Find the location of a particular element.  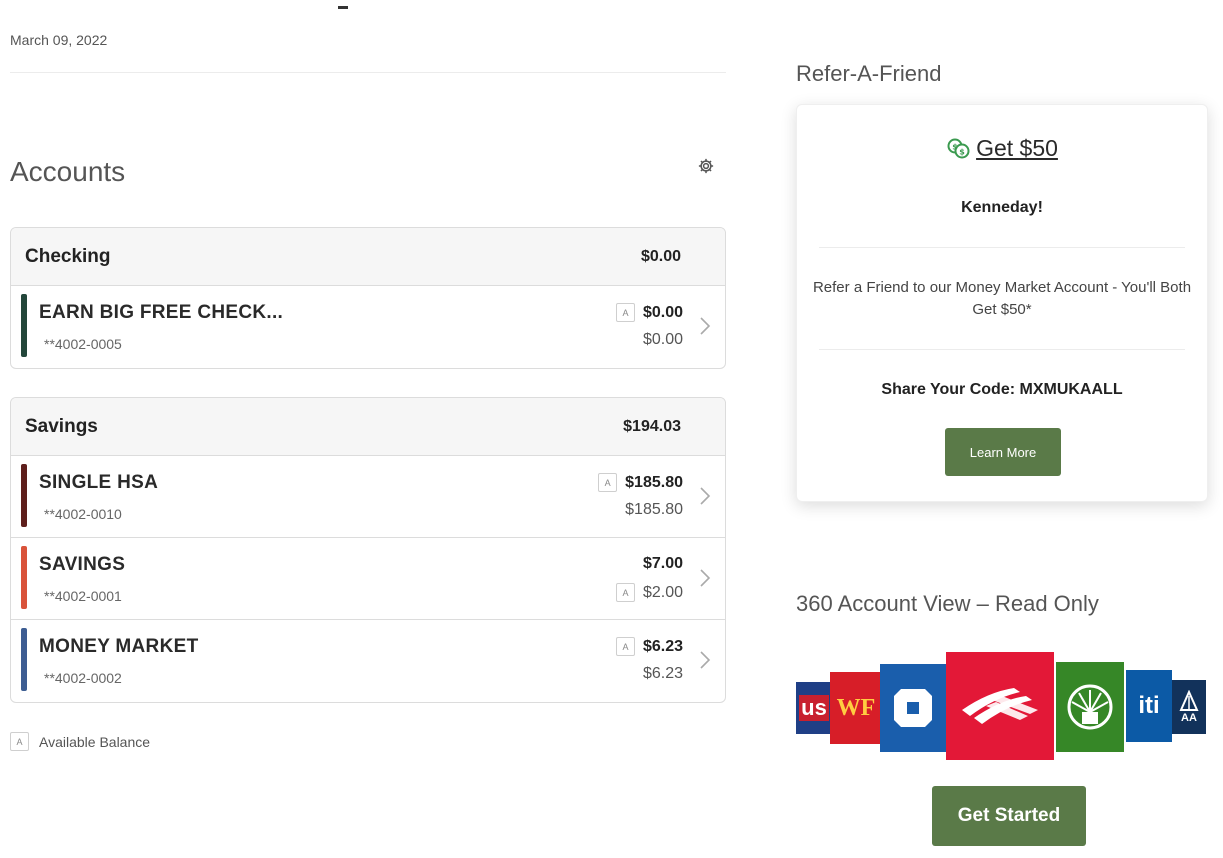

chase-logo is located at coordinates (913, 708).